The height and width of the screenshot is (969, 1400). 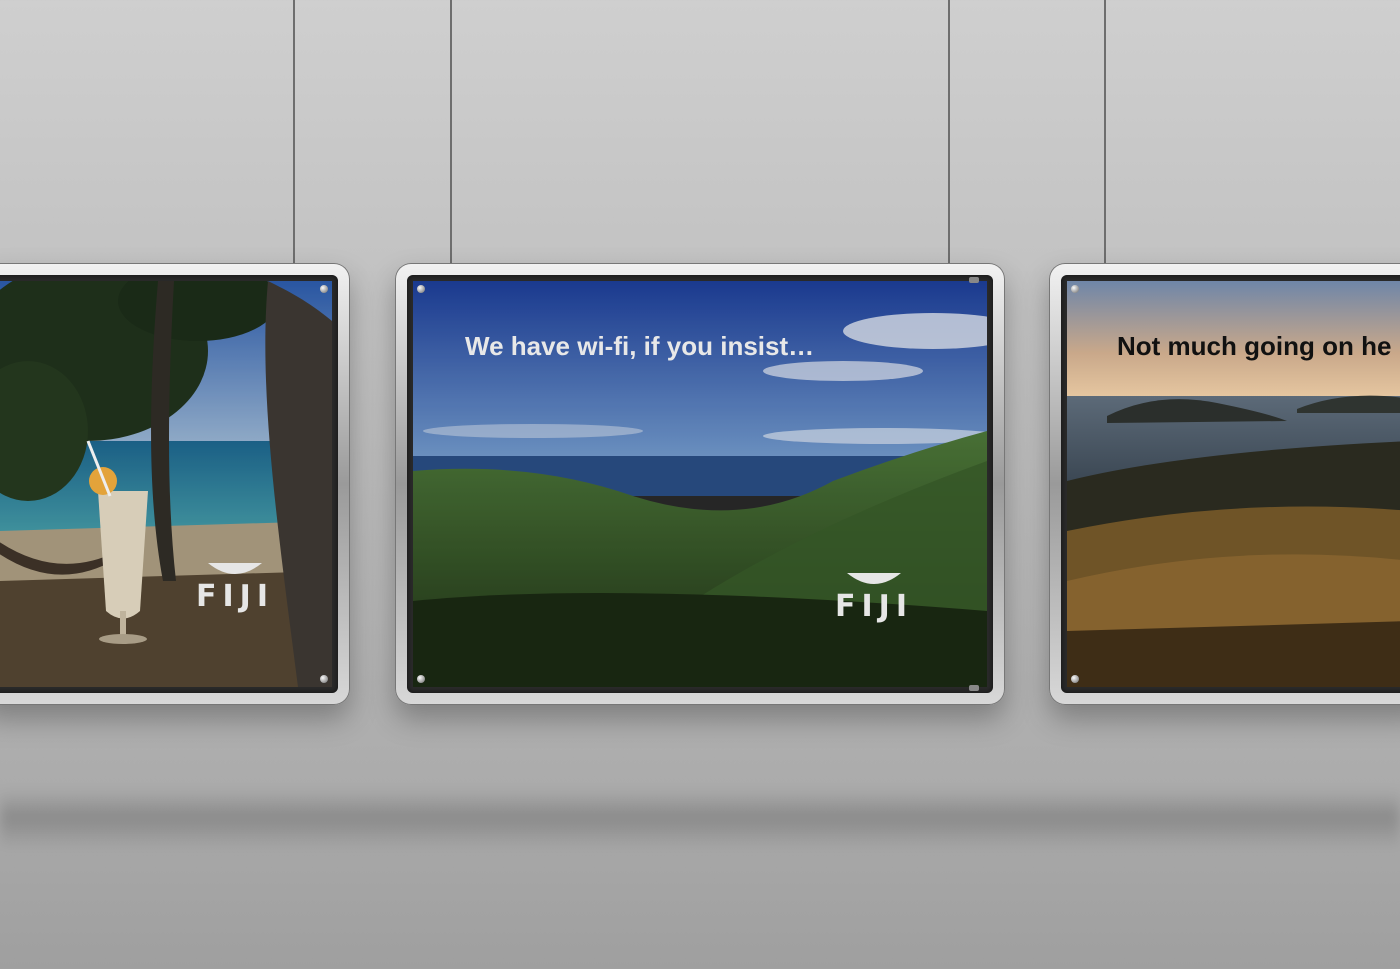 I want to click on poster-frame-right: Not much going on he, so click(x=1224, y=484).